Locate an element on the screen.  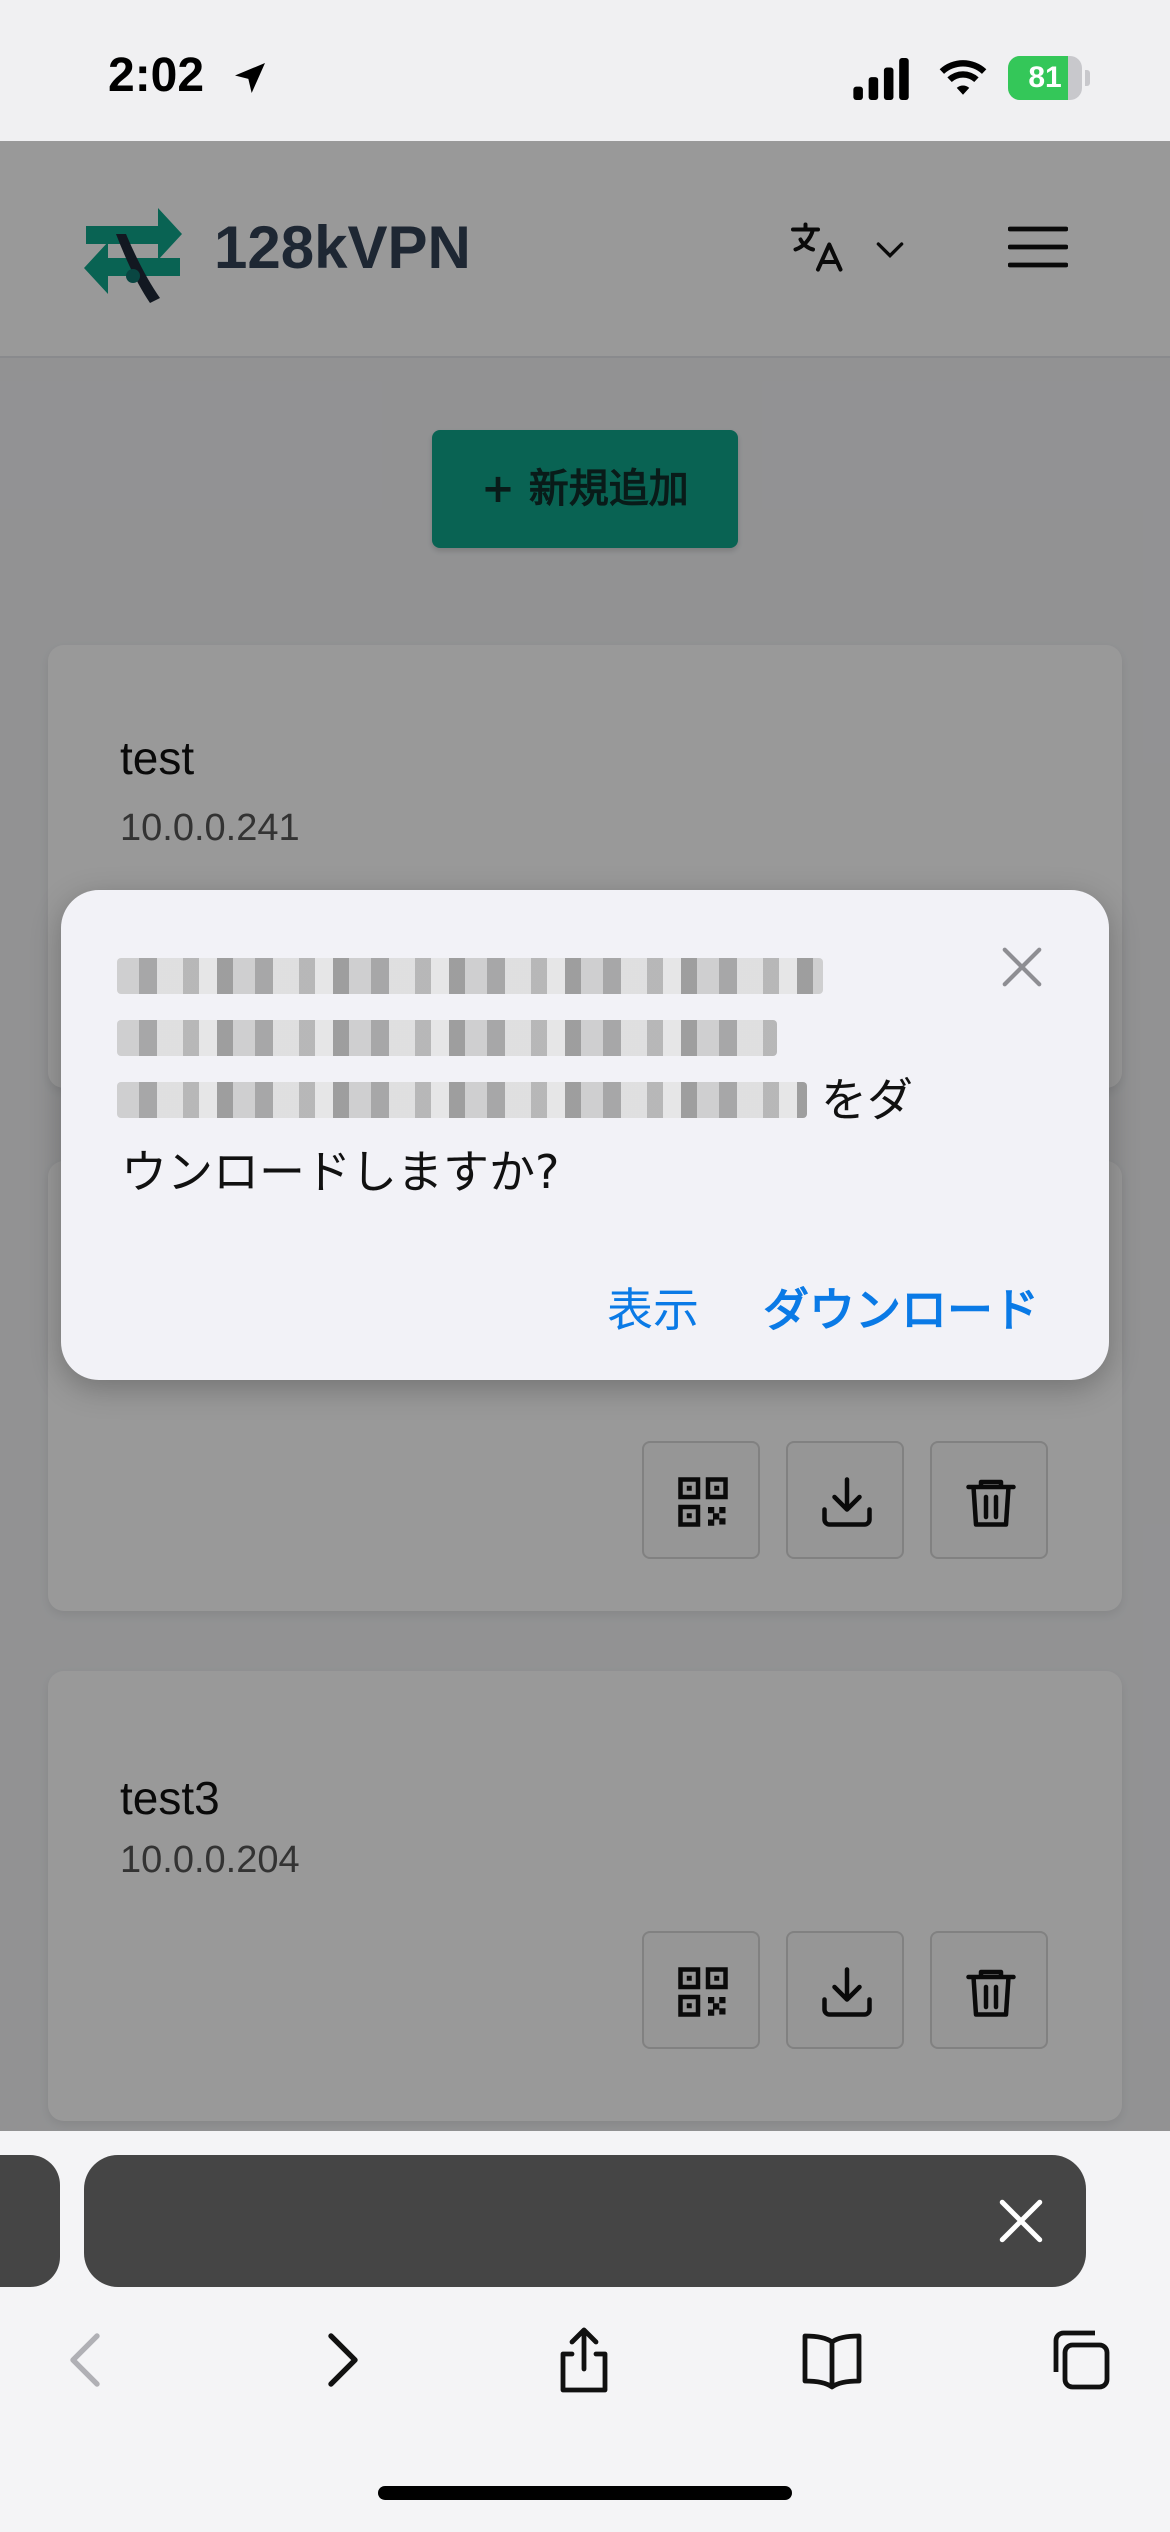
status-time: 2:02 is located at coordinates (156, 75).